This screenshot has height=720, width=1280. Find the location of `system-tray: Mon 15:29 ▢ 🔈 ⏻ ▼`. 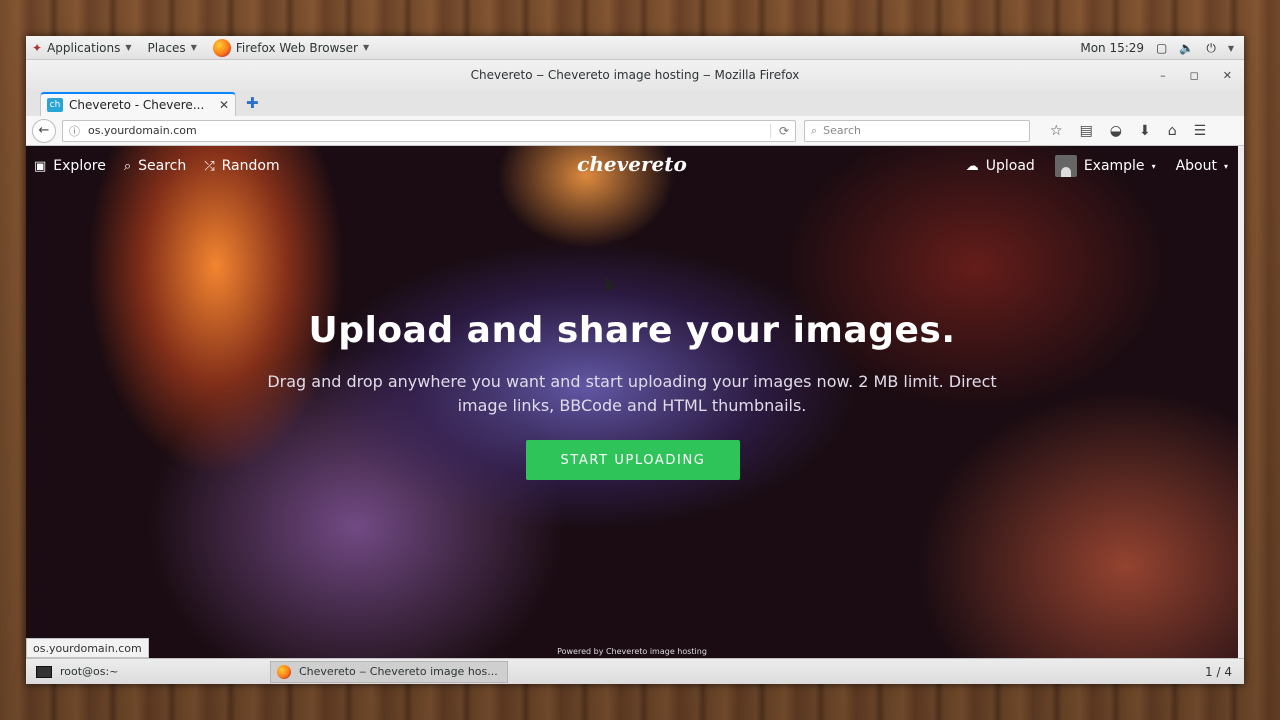

system-tray: Mon 15:29 ▢ 🔈 ⏻ ▼ is located at coordinates (1157, 48).